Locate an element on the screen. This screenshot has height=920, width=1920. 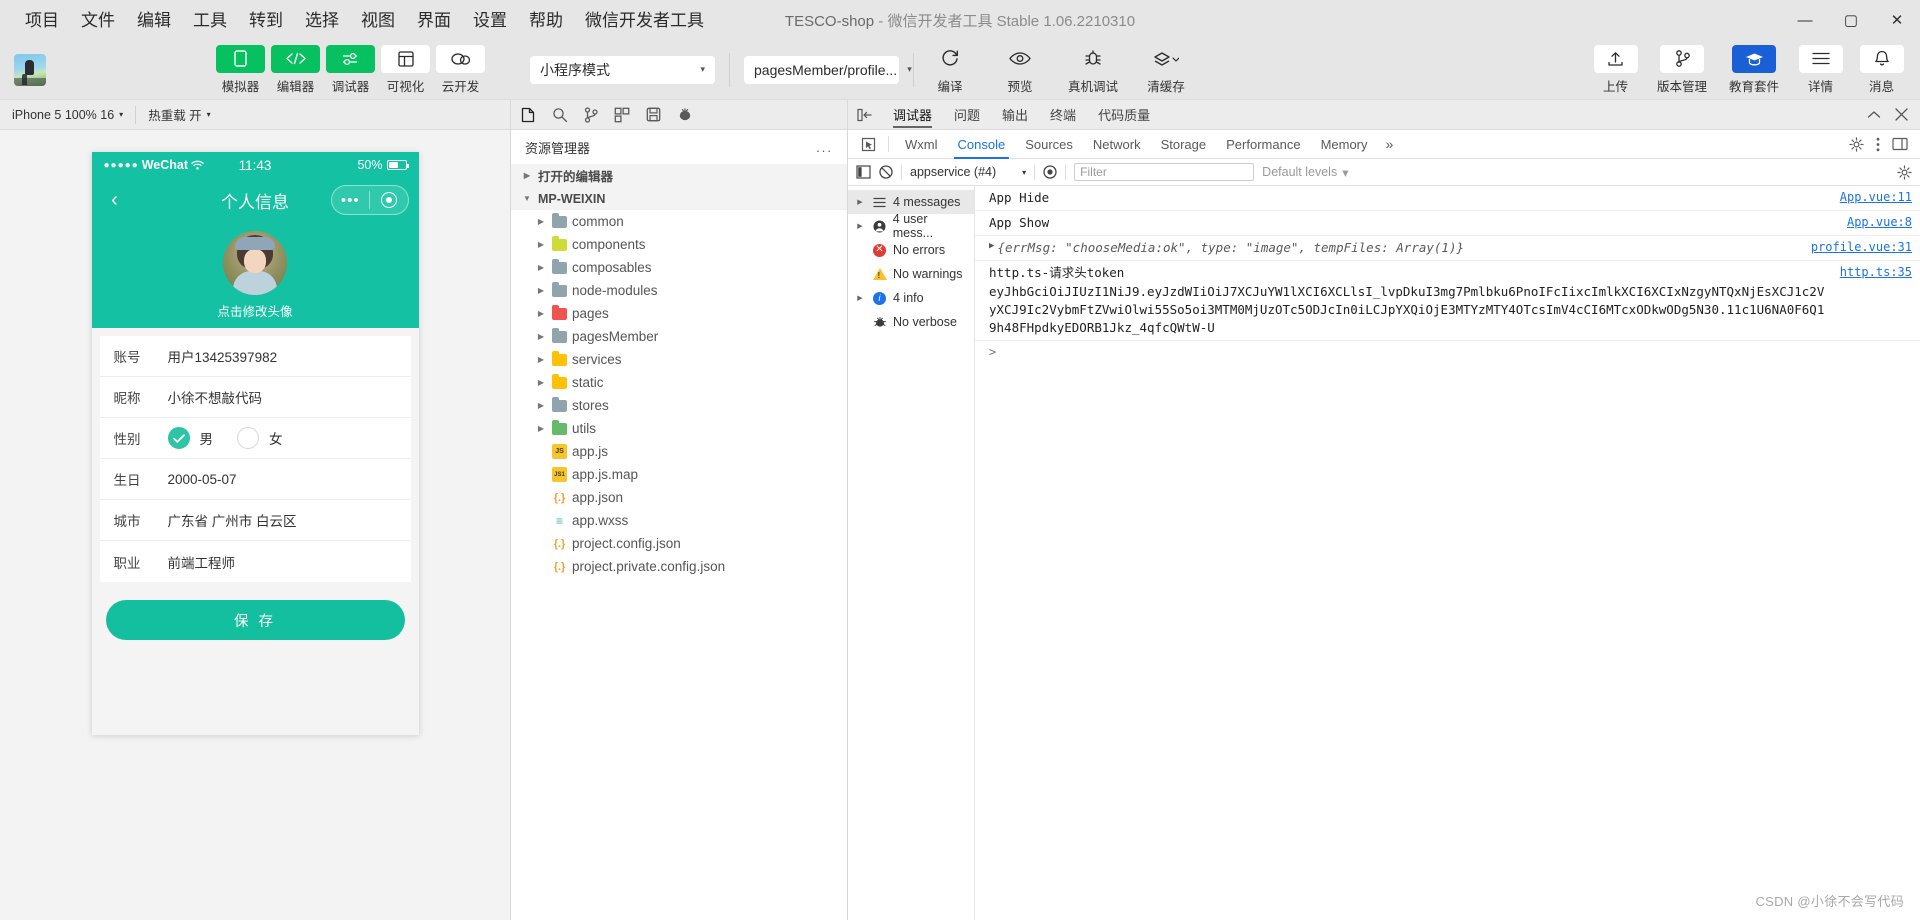
cloud-dev-button: 云开发 is located at coordinates (460, 69).